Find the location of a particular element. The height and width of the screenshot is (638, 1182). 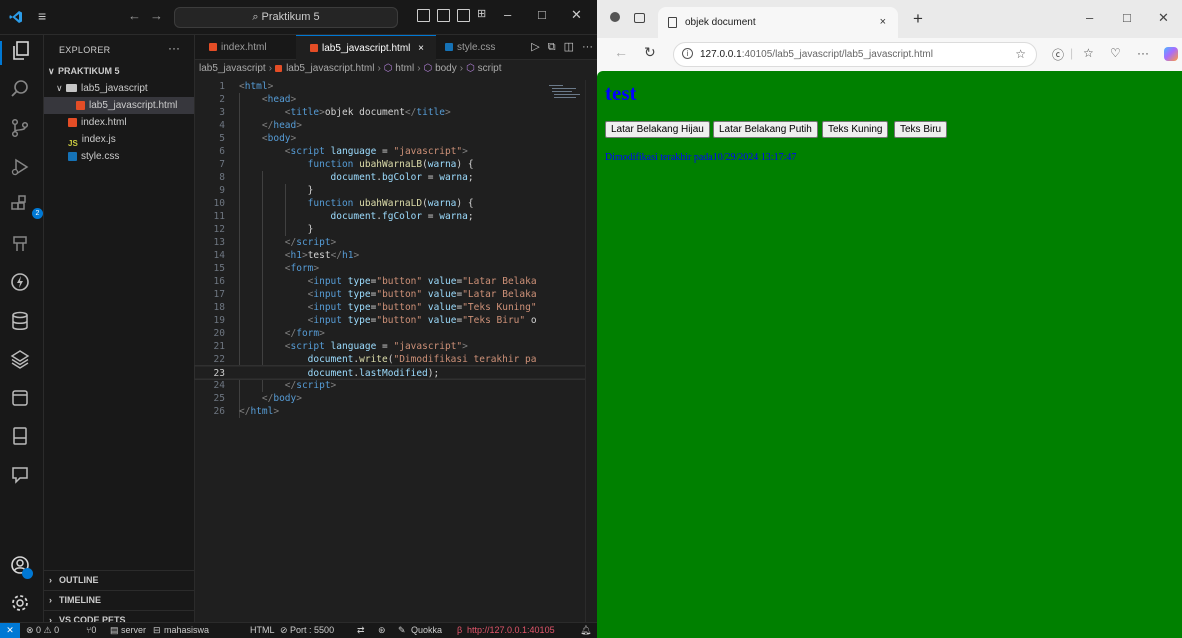

tab-lab5-javascript-html: lab5_javascript.html × is located at coordinates (366, 47).